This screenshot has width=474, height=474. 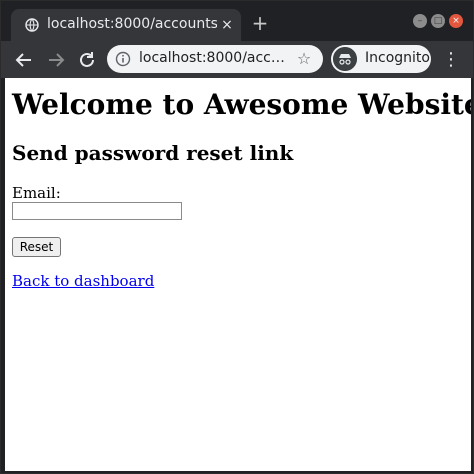 I want to click on incognito-badge: Incognito, so click(x=381, y=59).